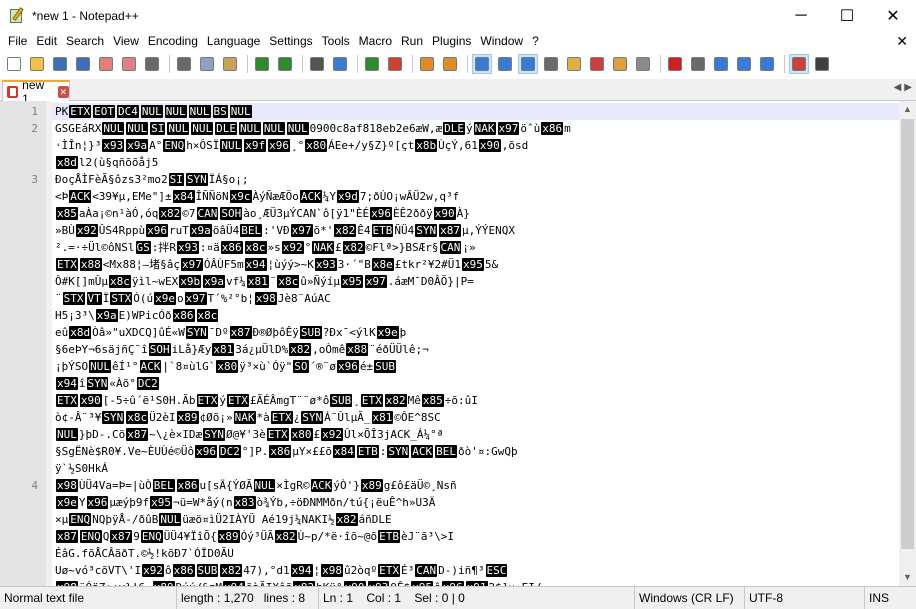 The image size is (916, 609). I want to click on menu-language: Language, so click(233, 41).